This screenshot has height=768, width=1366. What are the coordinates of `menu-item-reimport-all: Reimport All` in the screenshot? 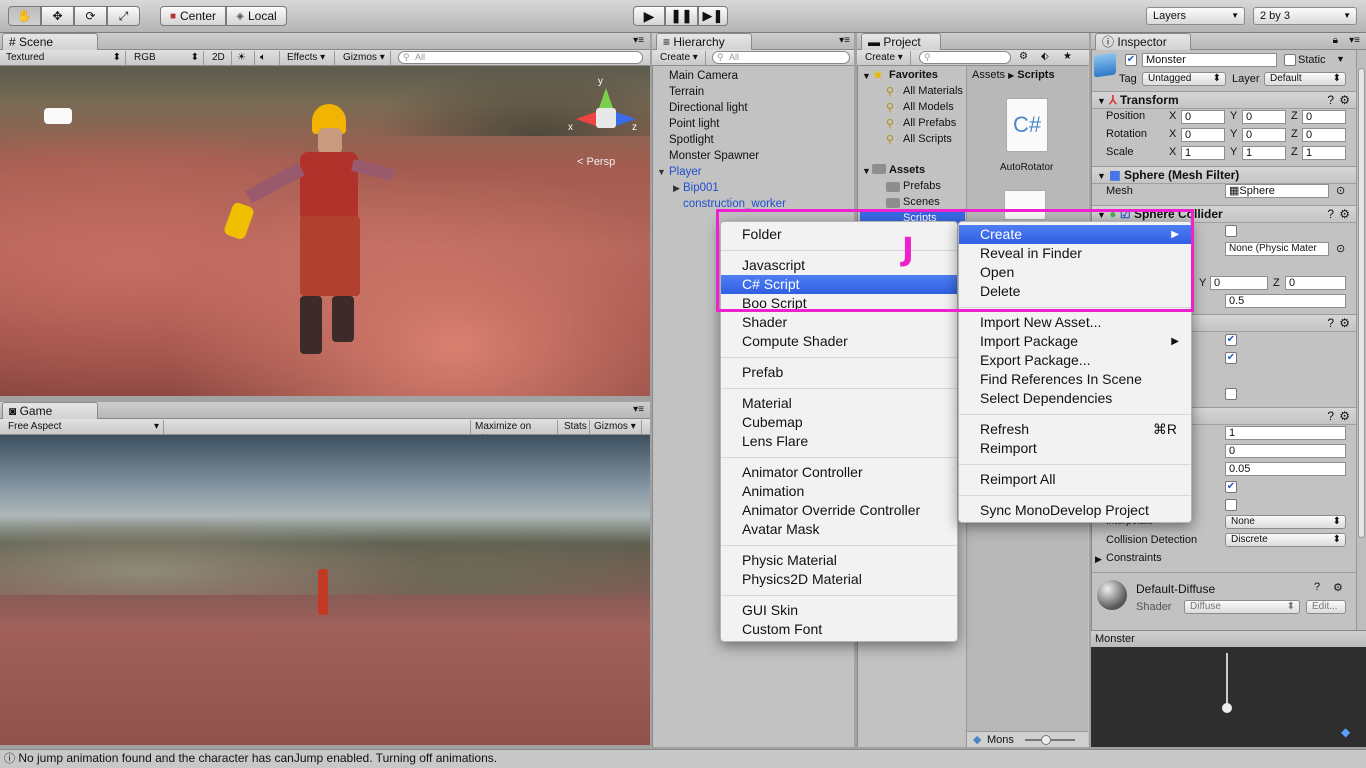 It's located at (1075, 479).